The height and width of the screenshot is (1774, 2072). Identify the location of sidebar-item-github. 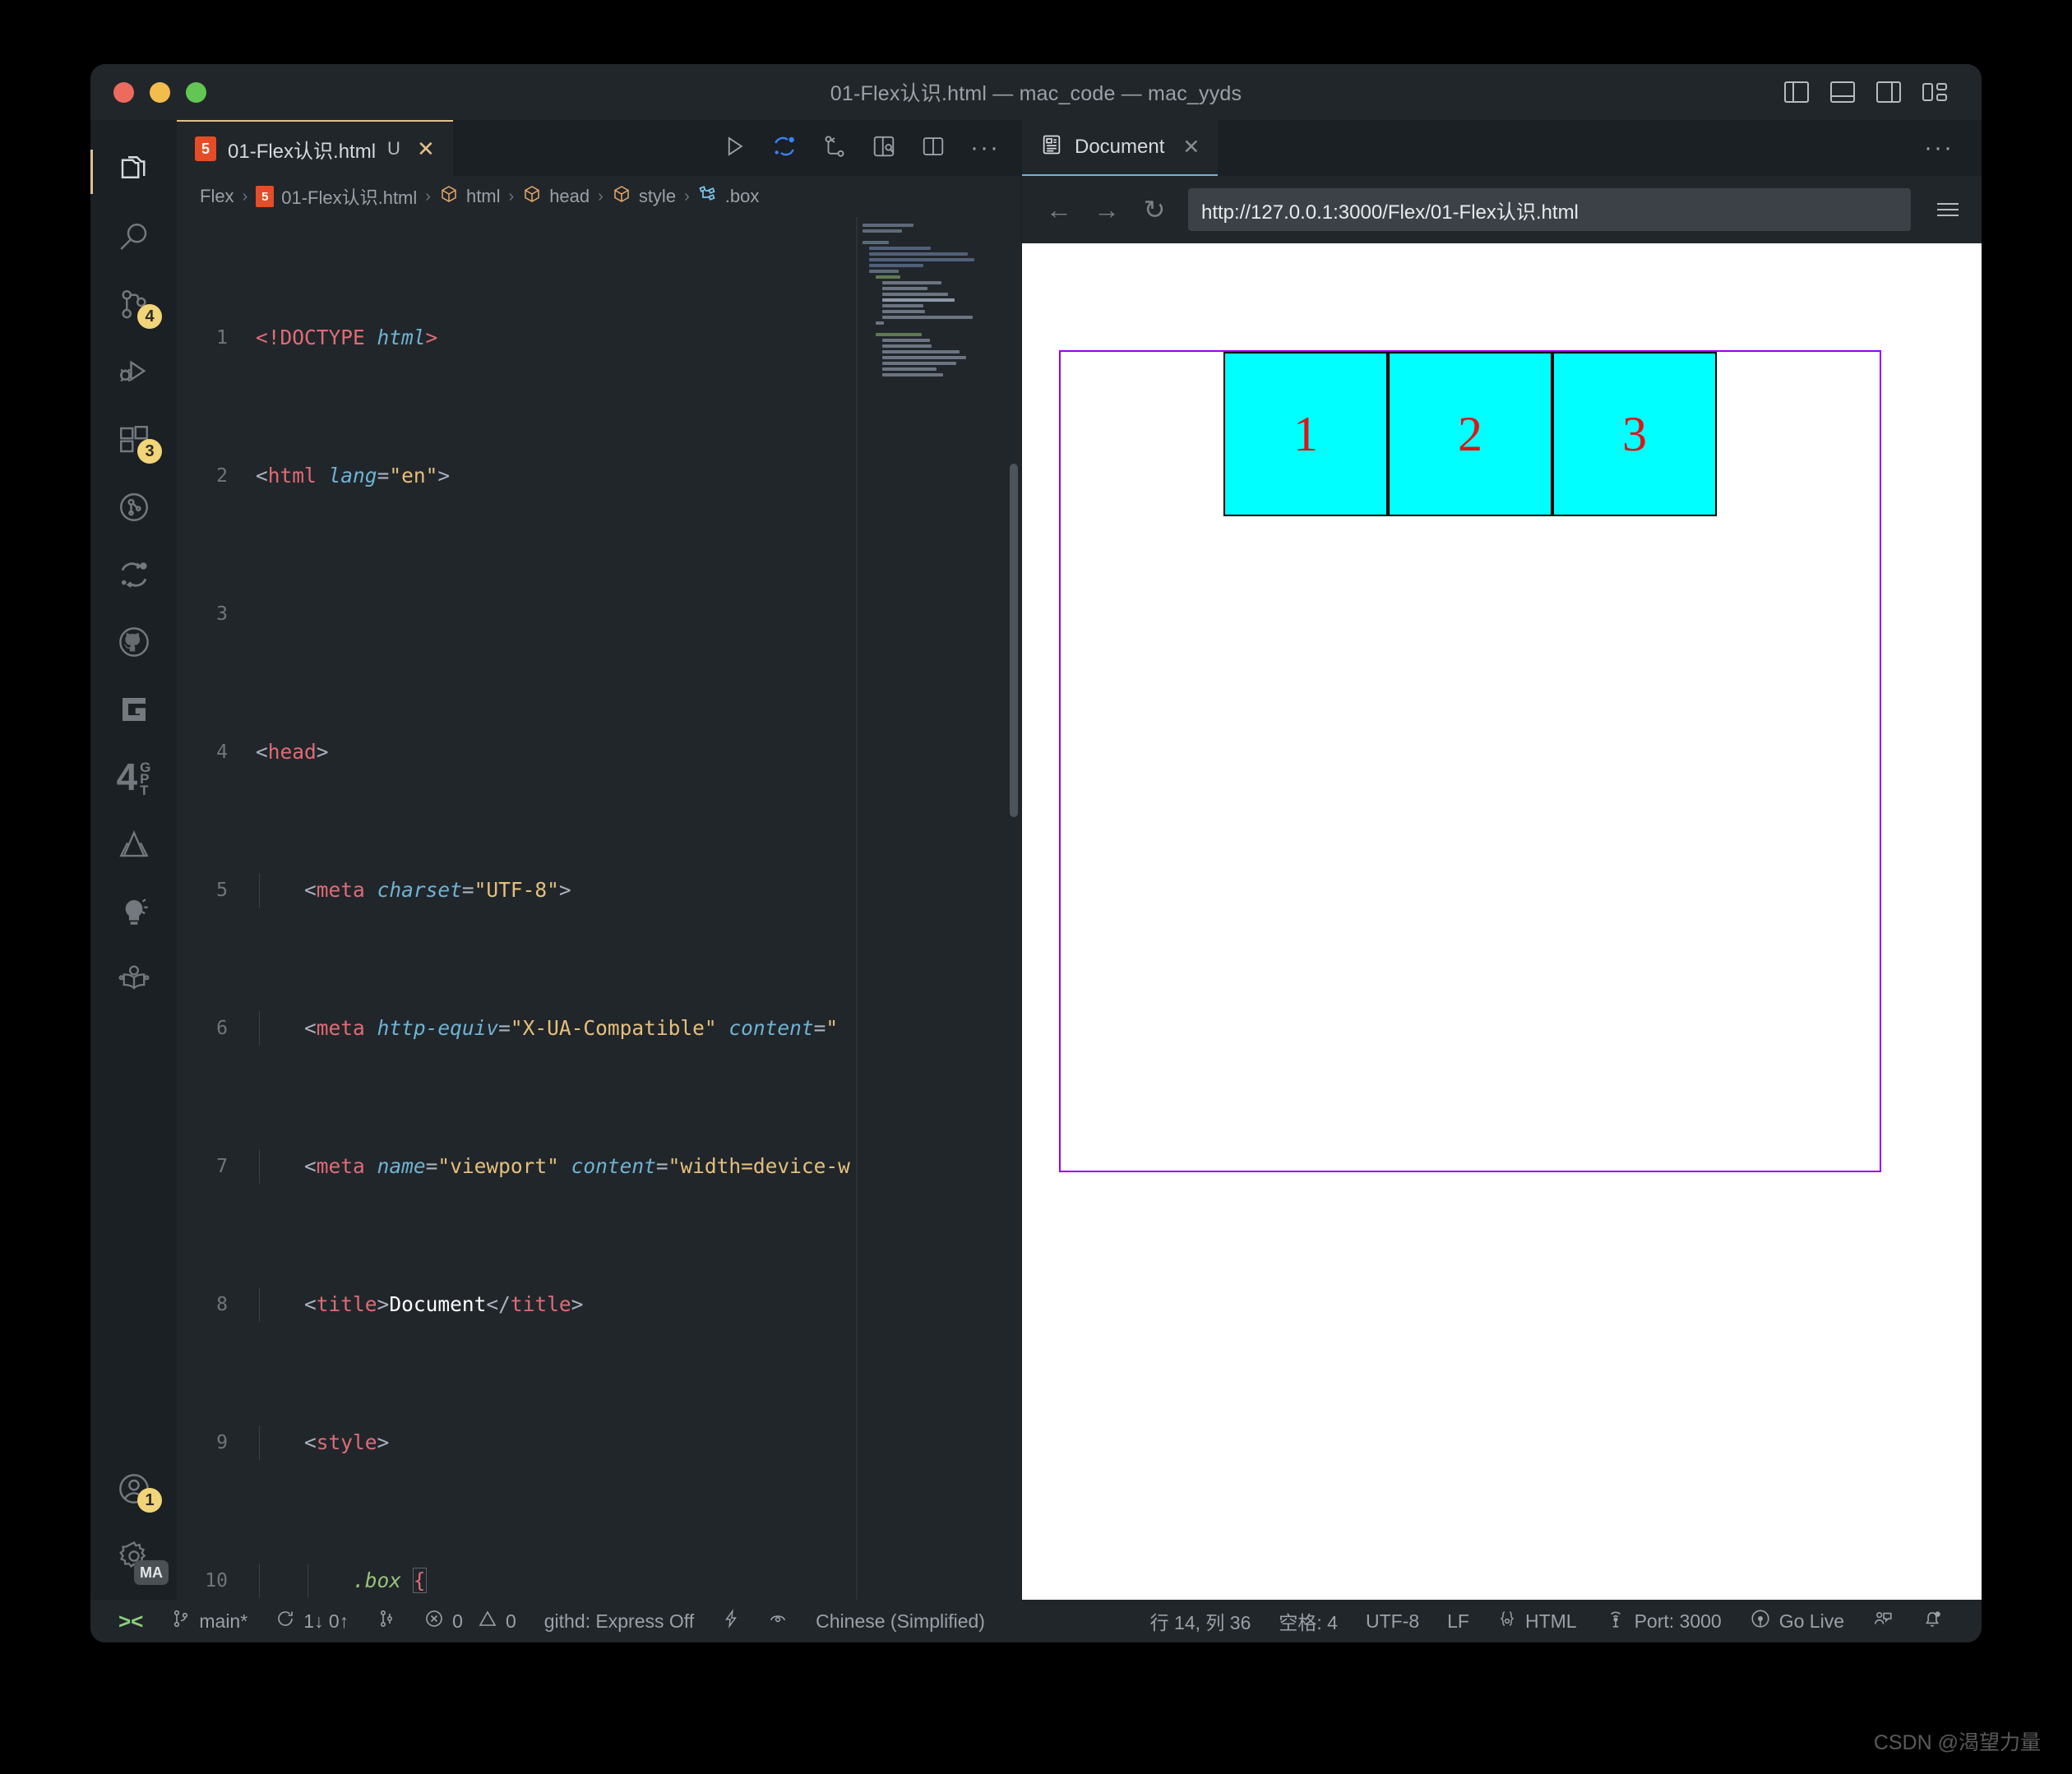
(133, 643).